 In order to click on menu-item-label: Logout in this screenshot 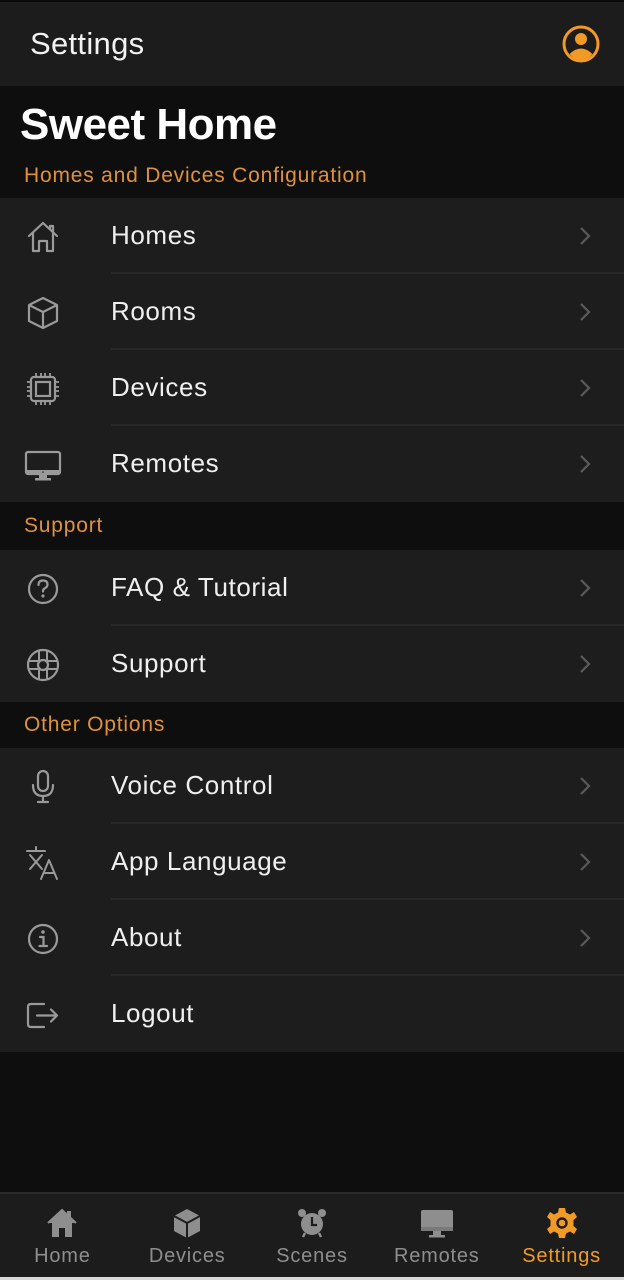, I will do `click(153, 1013)`.